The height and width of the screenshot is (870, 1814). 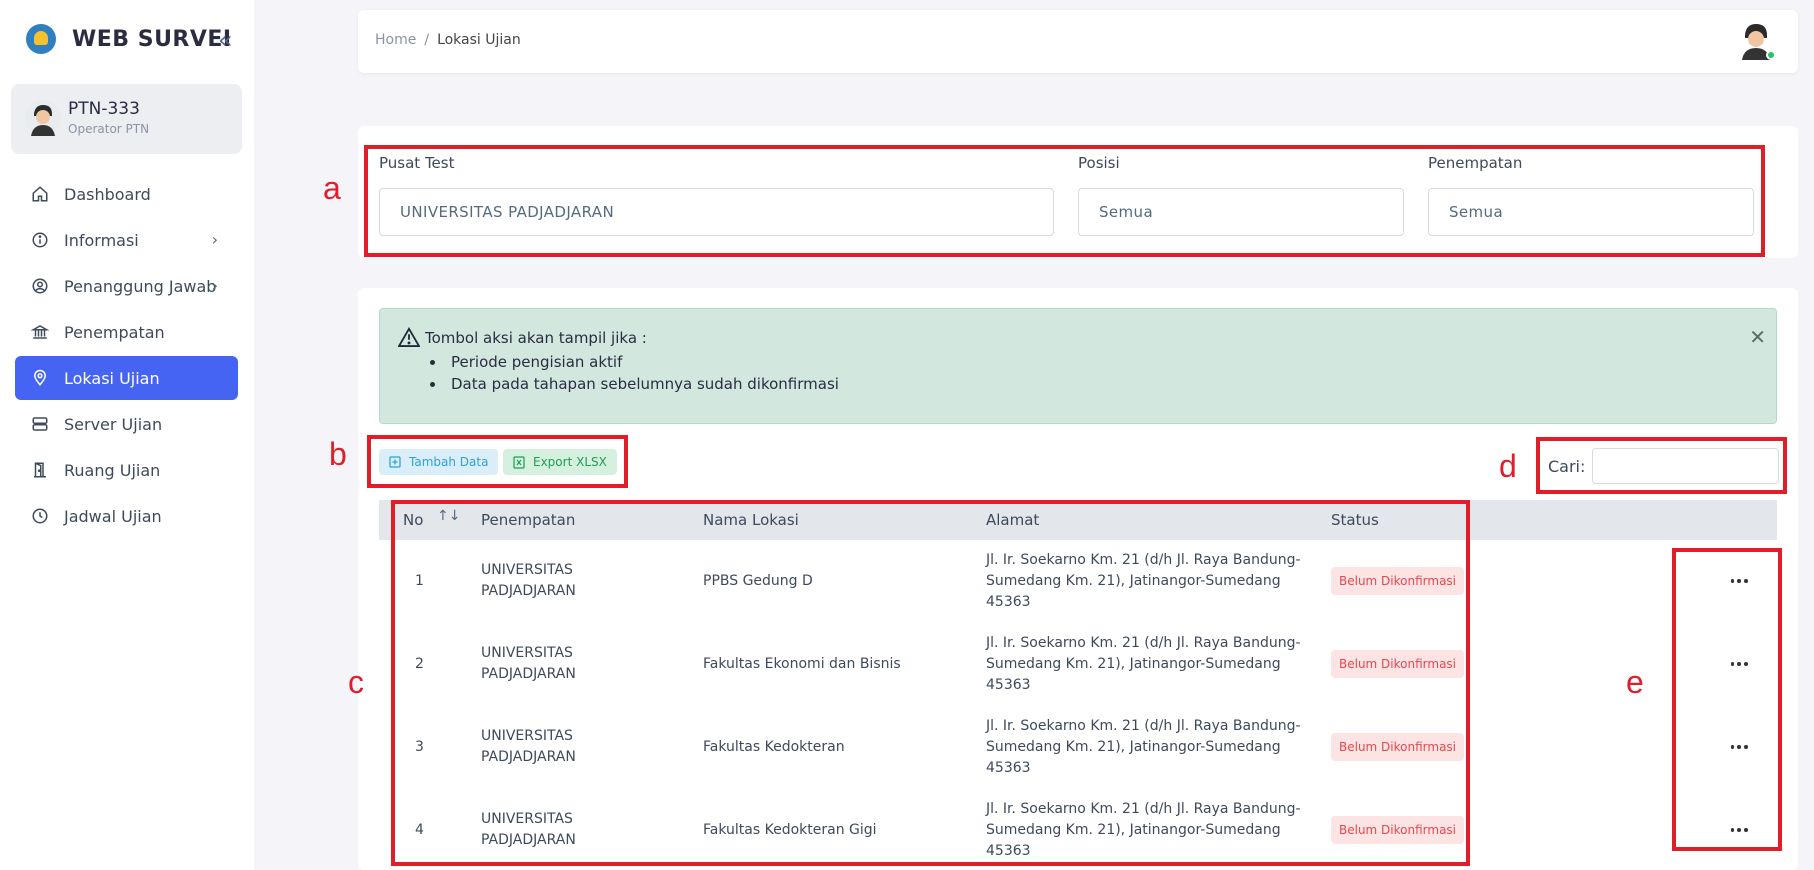 What do you see at coordinates (395, 40) in the screenshot?
I see `breadcrumb-home: Home` at bounding box center [395, 40].